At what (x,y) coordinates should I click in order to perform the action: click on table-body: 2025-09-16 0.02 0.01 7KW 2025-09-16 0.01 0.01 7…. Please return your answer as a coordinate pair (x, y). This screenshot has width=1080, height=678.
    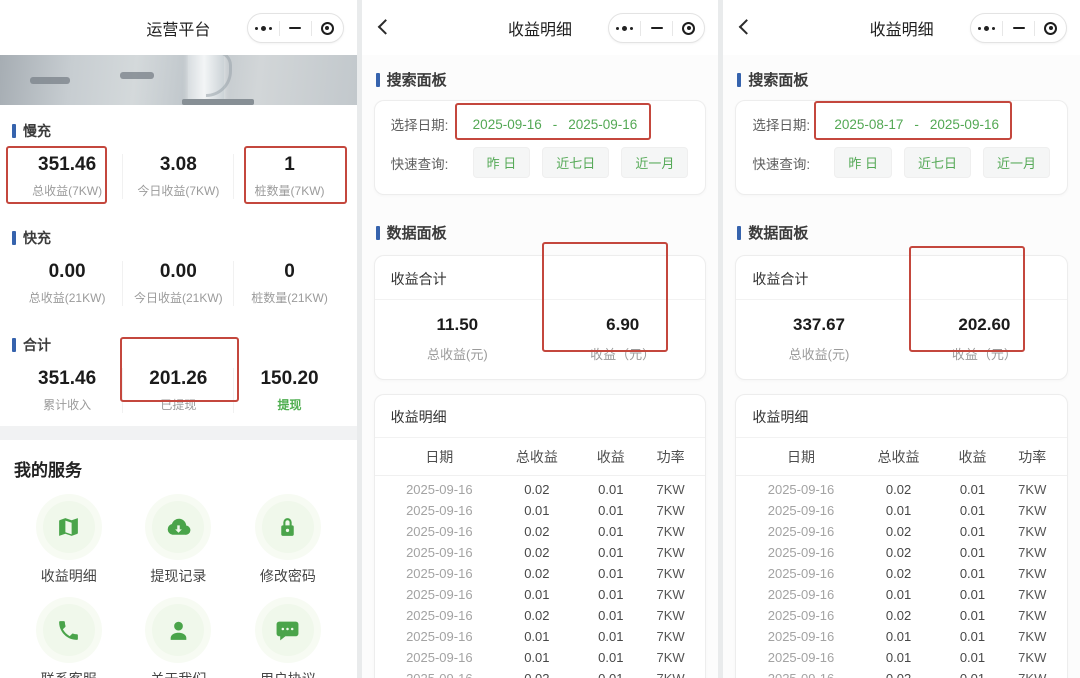
    Looking at the image, I should click on (901, 577).